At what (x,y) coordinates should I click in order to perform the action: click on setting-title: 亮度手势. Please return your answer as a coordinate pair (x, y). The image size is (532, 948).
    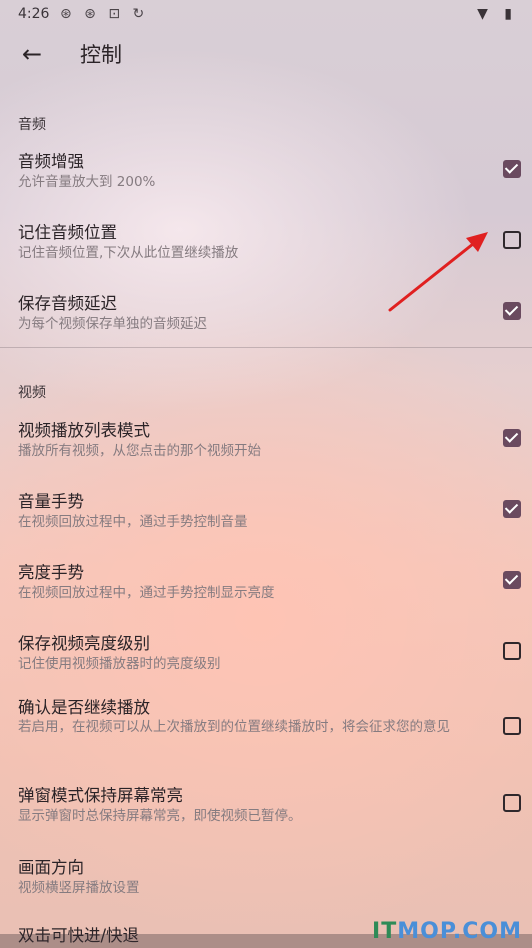
    Looking at the image, I should click on (51, 572).